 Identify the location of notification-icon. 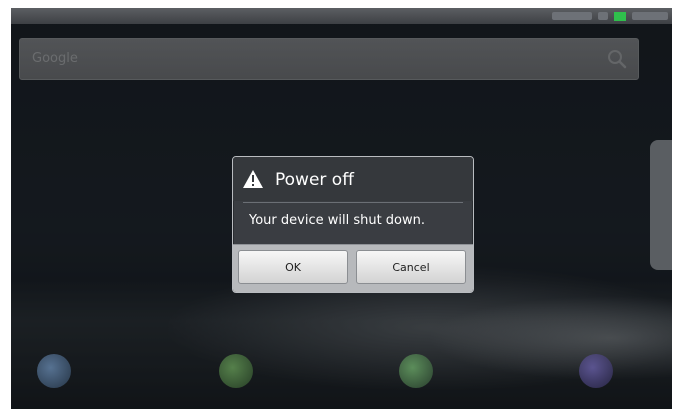
(572, 16).